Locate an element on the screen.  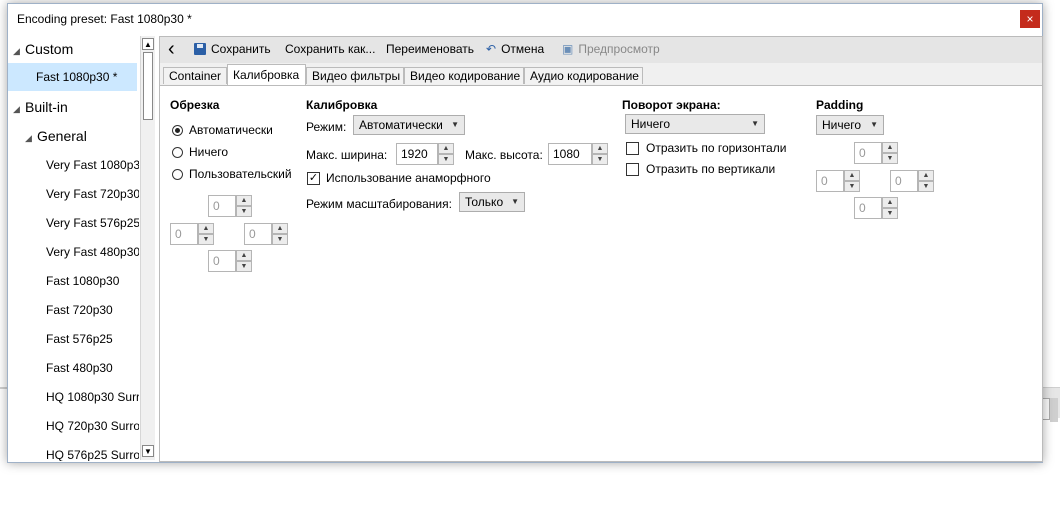
tree-item-preset: Fast 1080p30 is located at coordinates (63, 281).